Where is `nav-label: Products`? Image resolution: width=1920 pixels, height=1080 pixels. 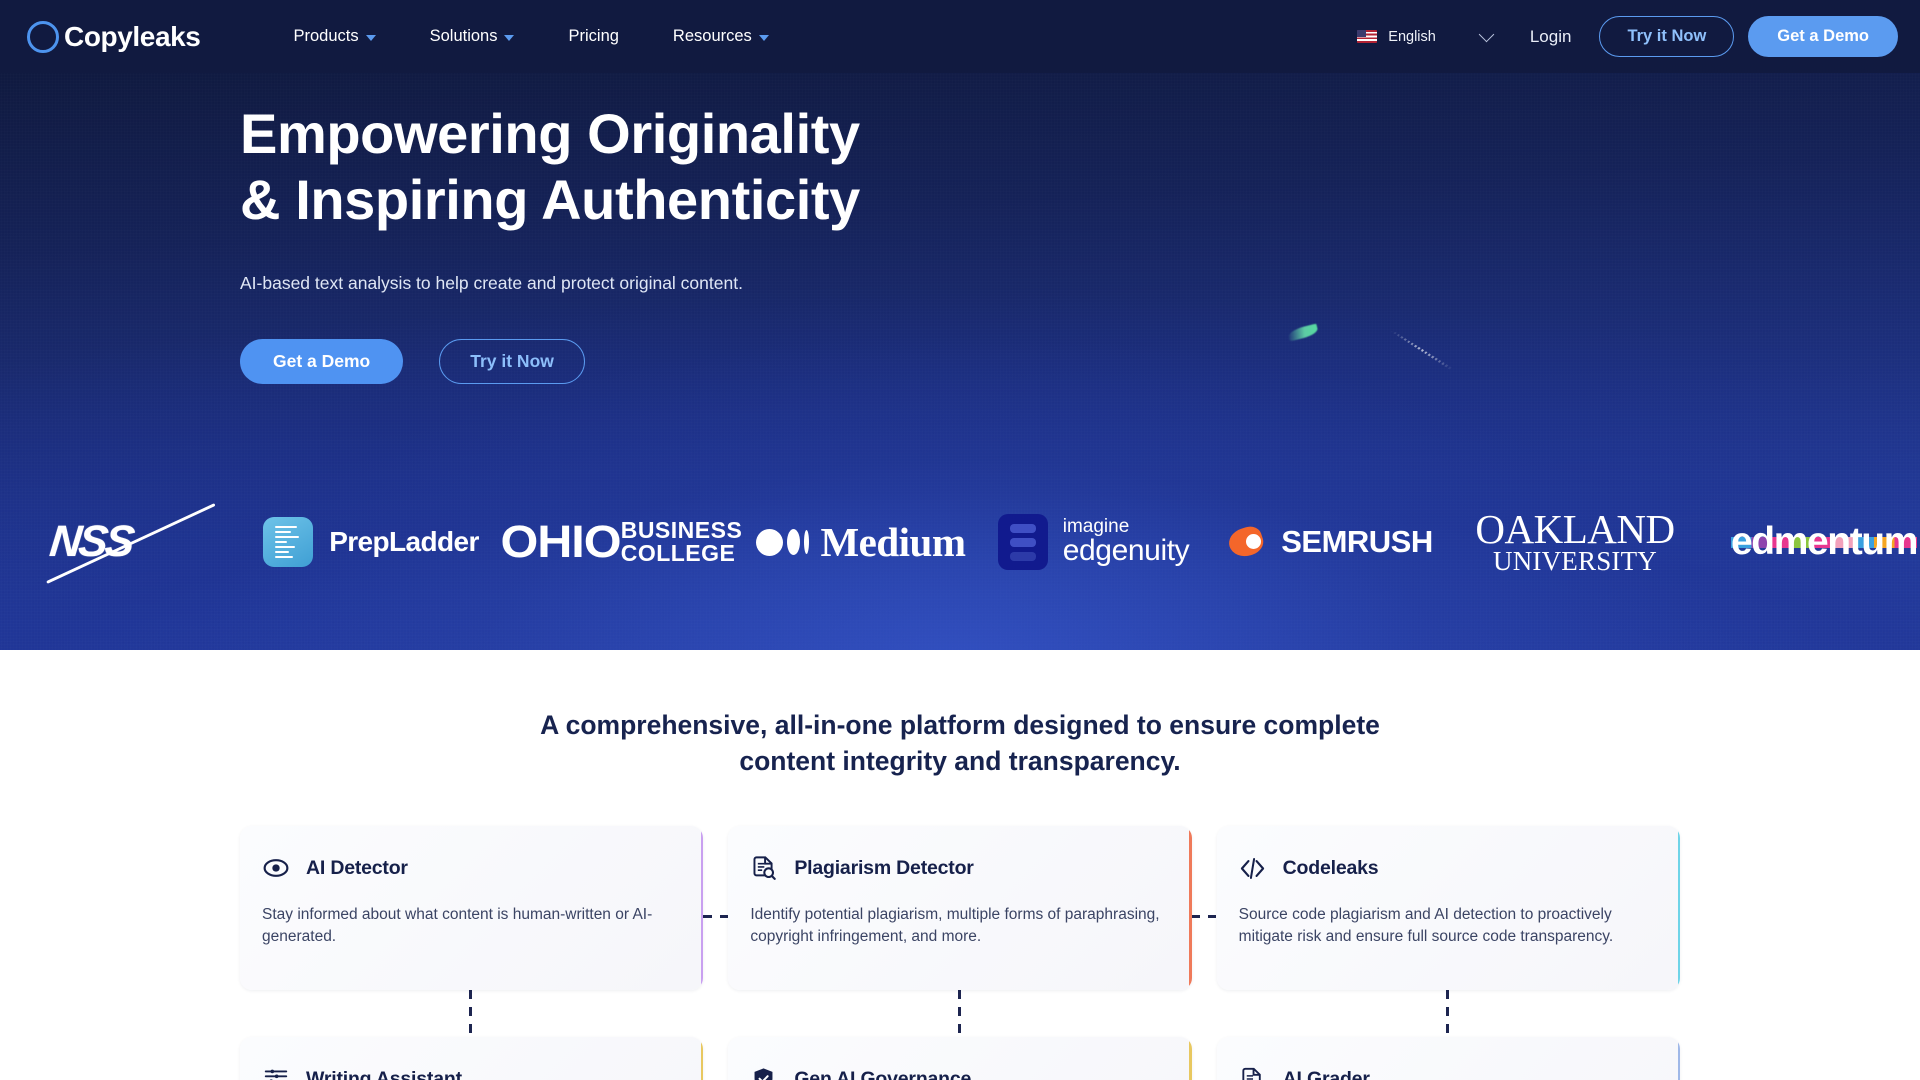
nav-label: Products is located at coordinates (326, 36).